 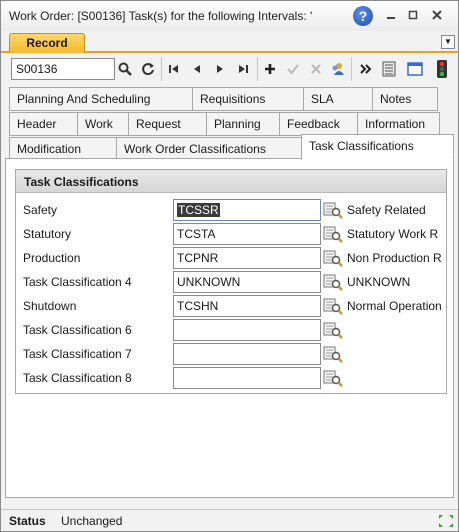 I want to click on tab-task-classifications: Task Classifications, so click(x=377, y=147).